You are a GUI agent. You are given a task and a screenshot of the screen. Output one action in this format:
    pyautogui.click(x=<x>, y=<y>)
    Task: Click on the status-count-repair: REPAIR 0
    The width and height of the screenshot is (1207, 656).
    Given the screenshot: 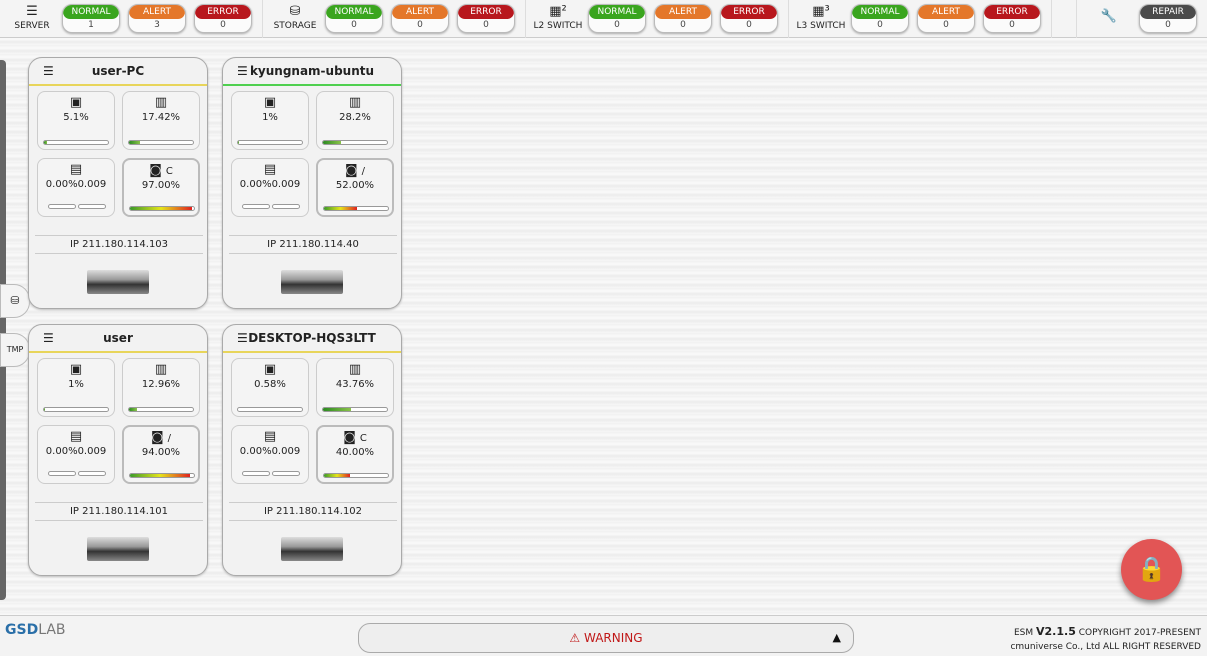 What is the action you would take?
    pyautogui.click(x=1168, y=18)
    